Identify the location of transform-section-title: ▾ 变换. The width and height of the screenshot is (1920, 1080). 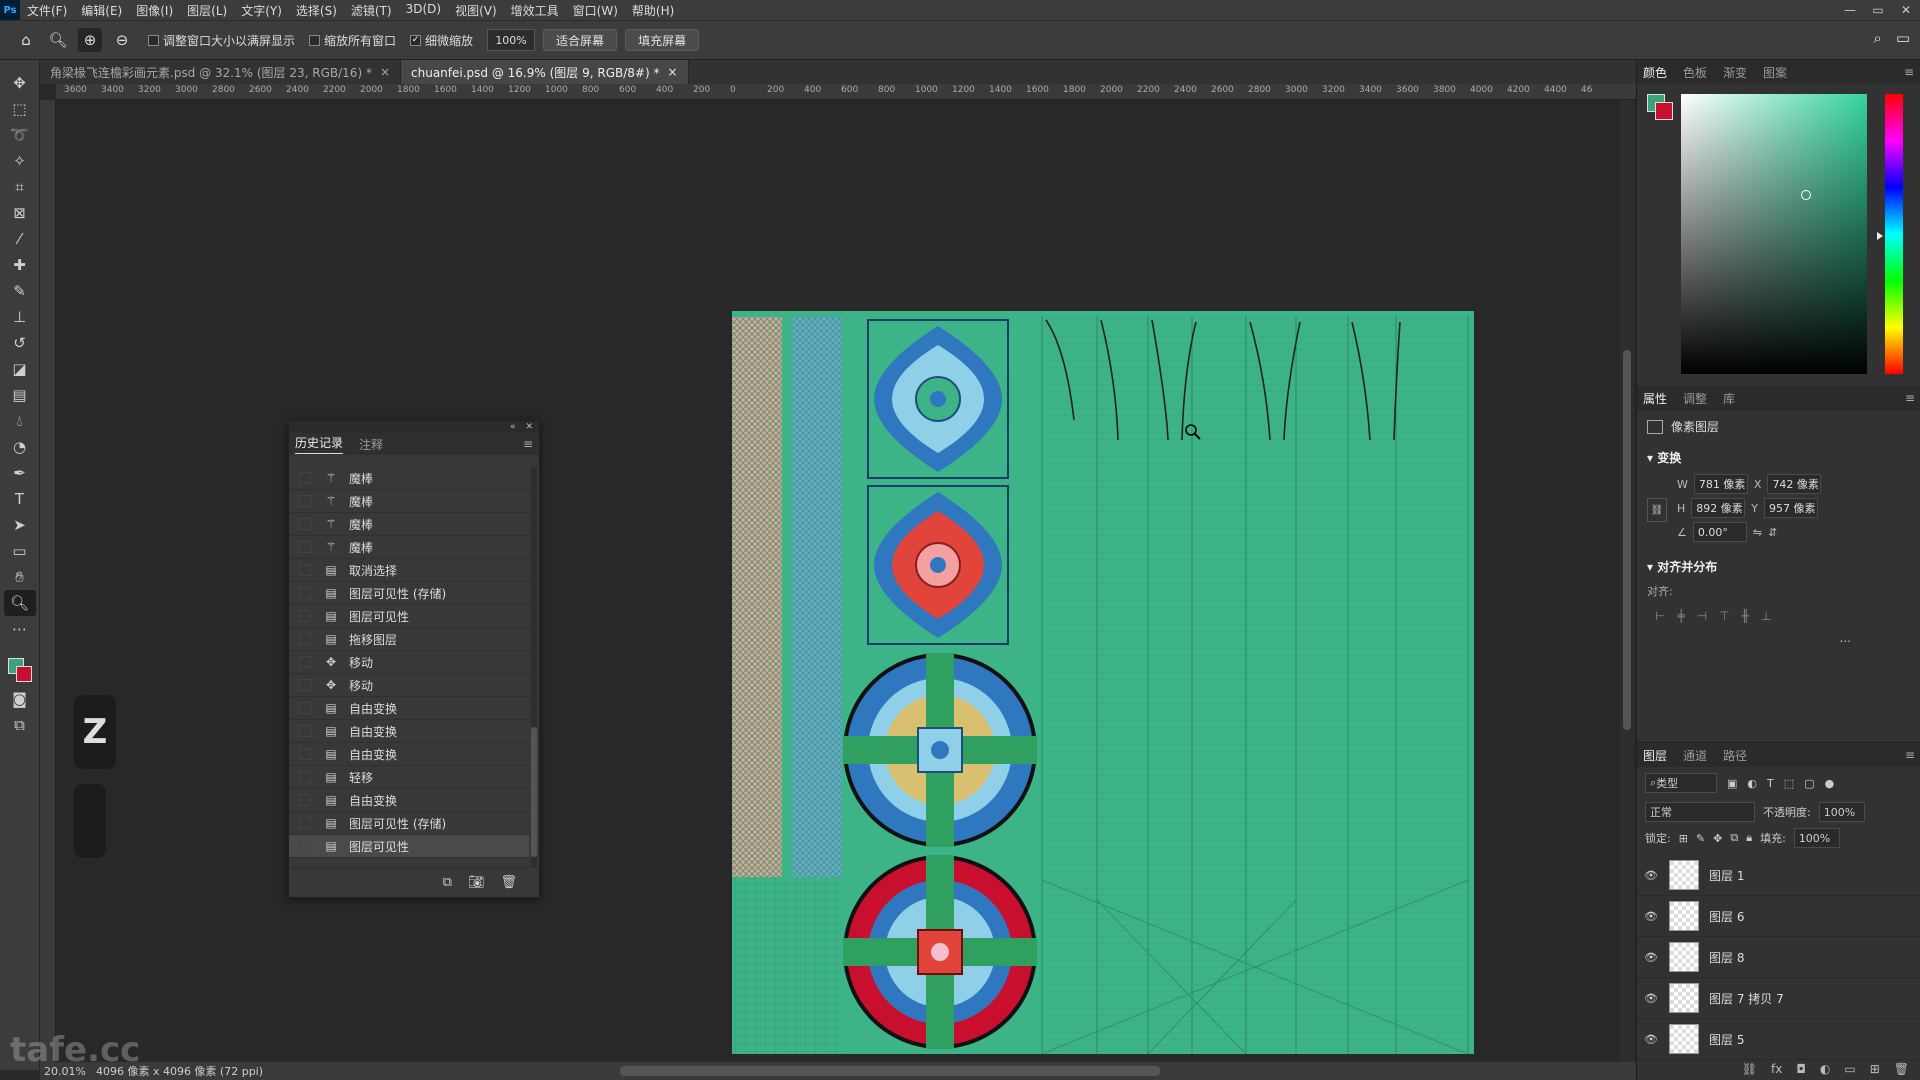
(1778, 457).